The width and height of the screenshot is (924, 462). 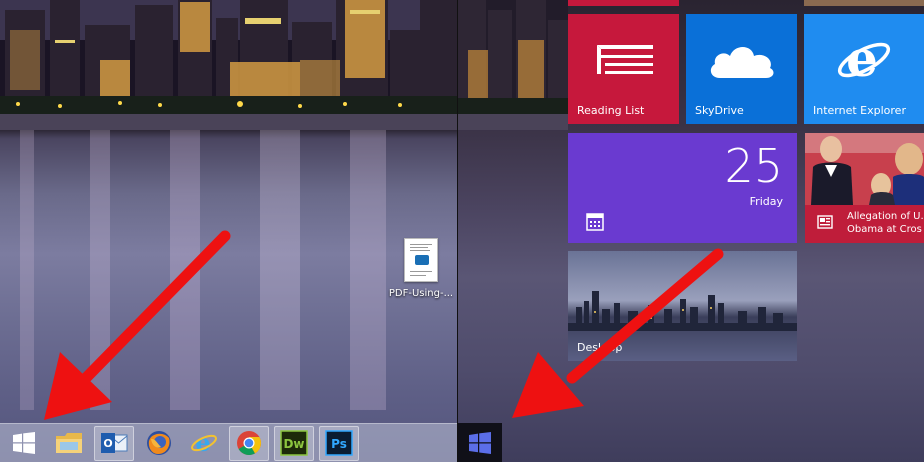 What do you see at coordinates (742, 62) in the screenshot?
I see `cloud-icon` at bounding box center [742, 62].